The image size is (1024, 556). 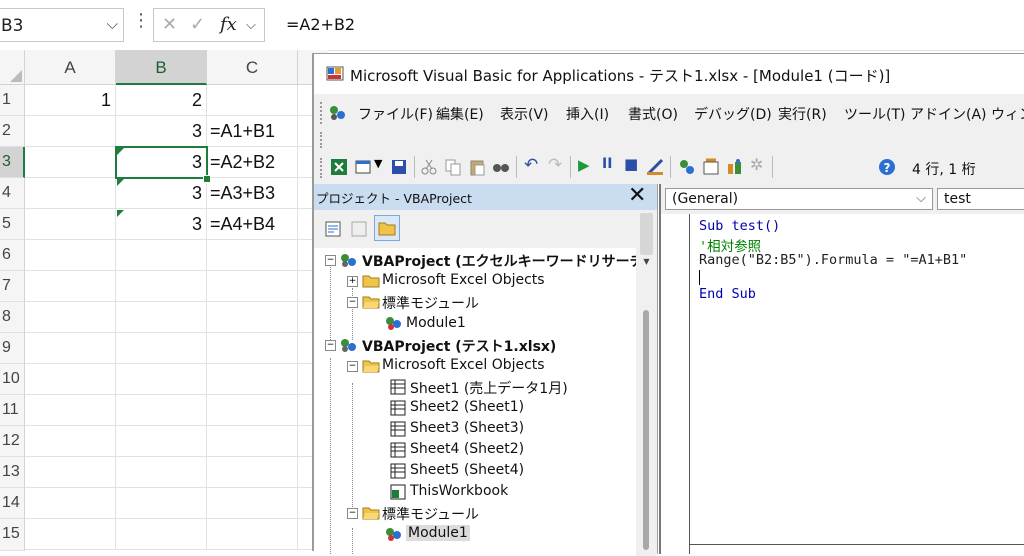 I want to click on cell-a1: 1, so click(x=70, y=100).